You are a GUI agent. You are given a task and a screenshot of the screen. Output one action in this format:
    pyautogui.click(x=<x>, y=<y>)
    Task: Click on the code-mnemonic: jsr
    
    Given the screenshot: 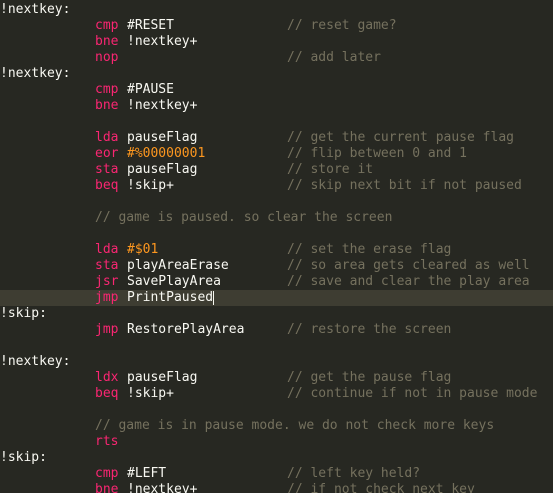 What is the action you would take?
    pyautogui.click(x=107, y=281)
    